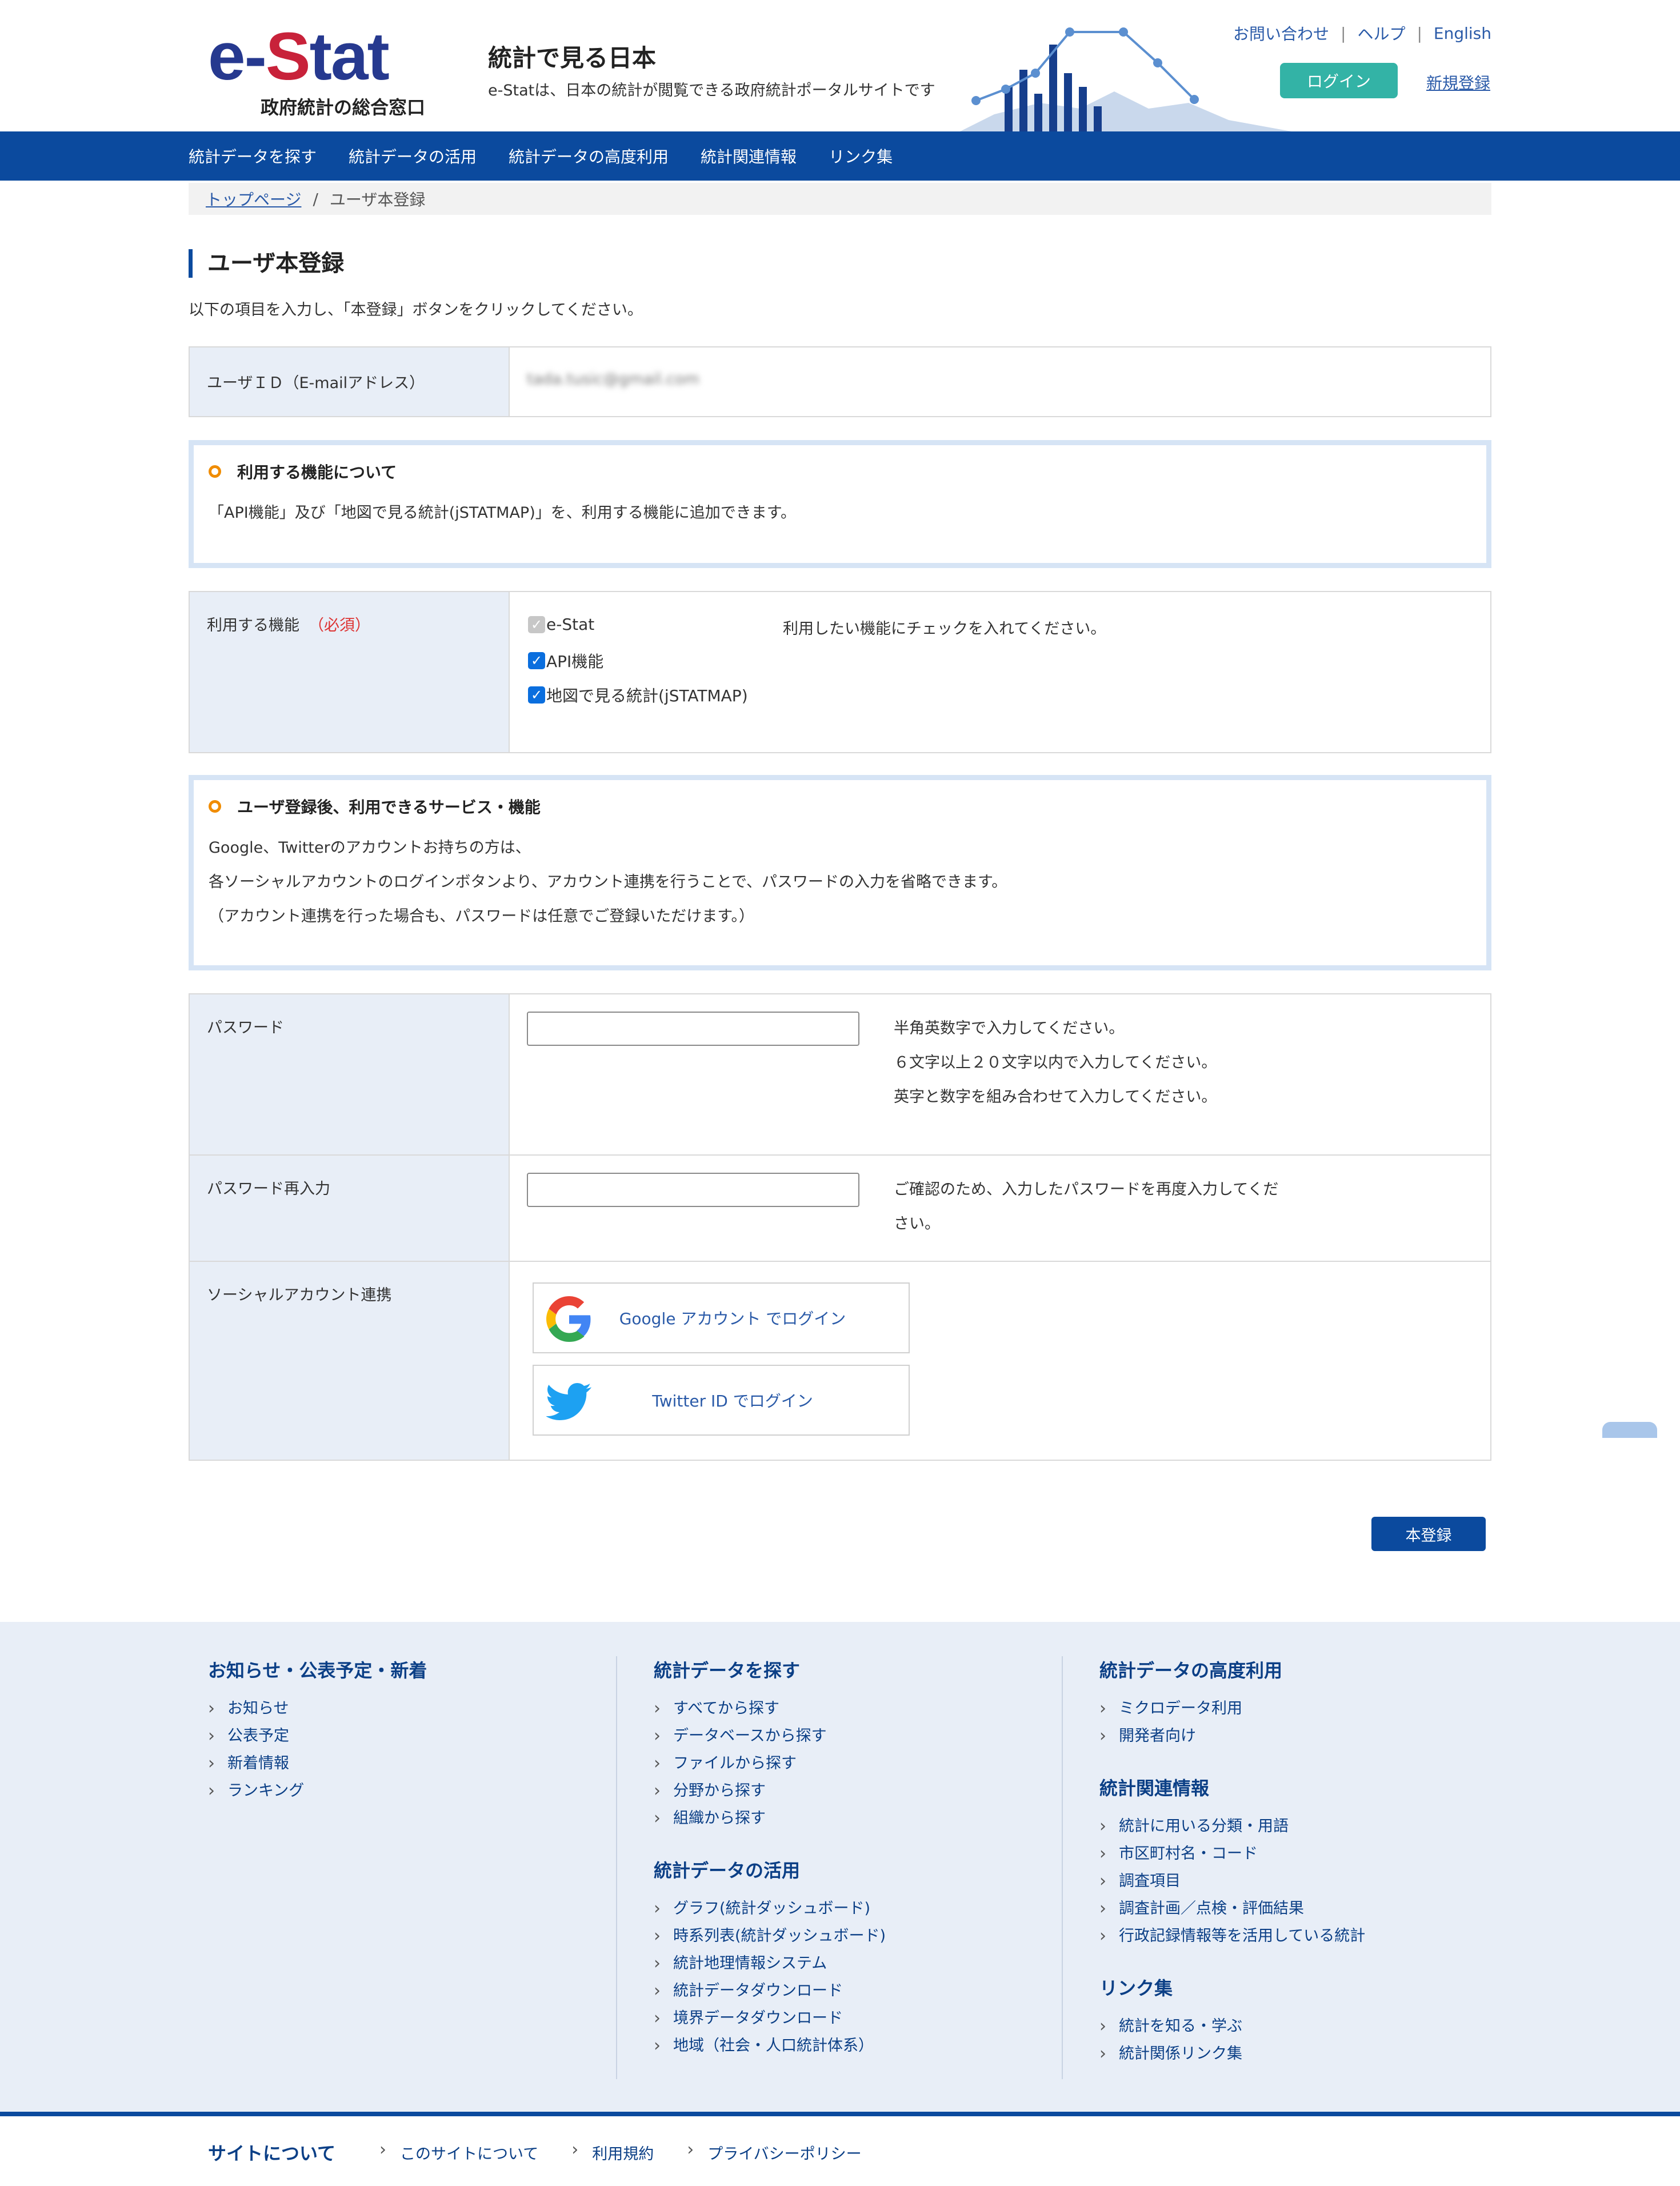 The width and height of the screenshot is (1680, 2186). What do you see at coordinates (458, 2152) in the screenshot?
I see `about-site-link: このサイトについて` at bounding box center [458, 2152].